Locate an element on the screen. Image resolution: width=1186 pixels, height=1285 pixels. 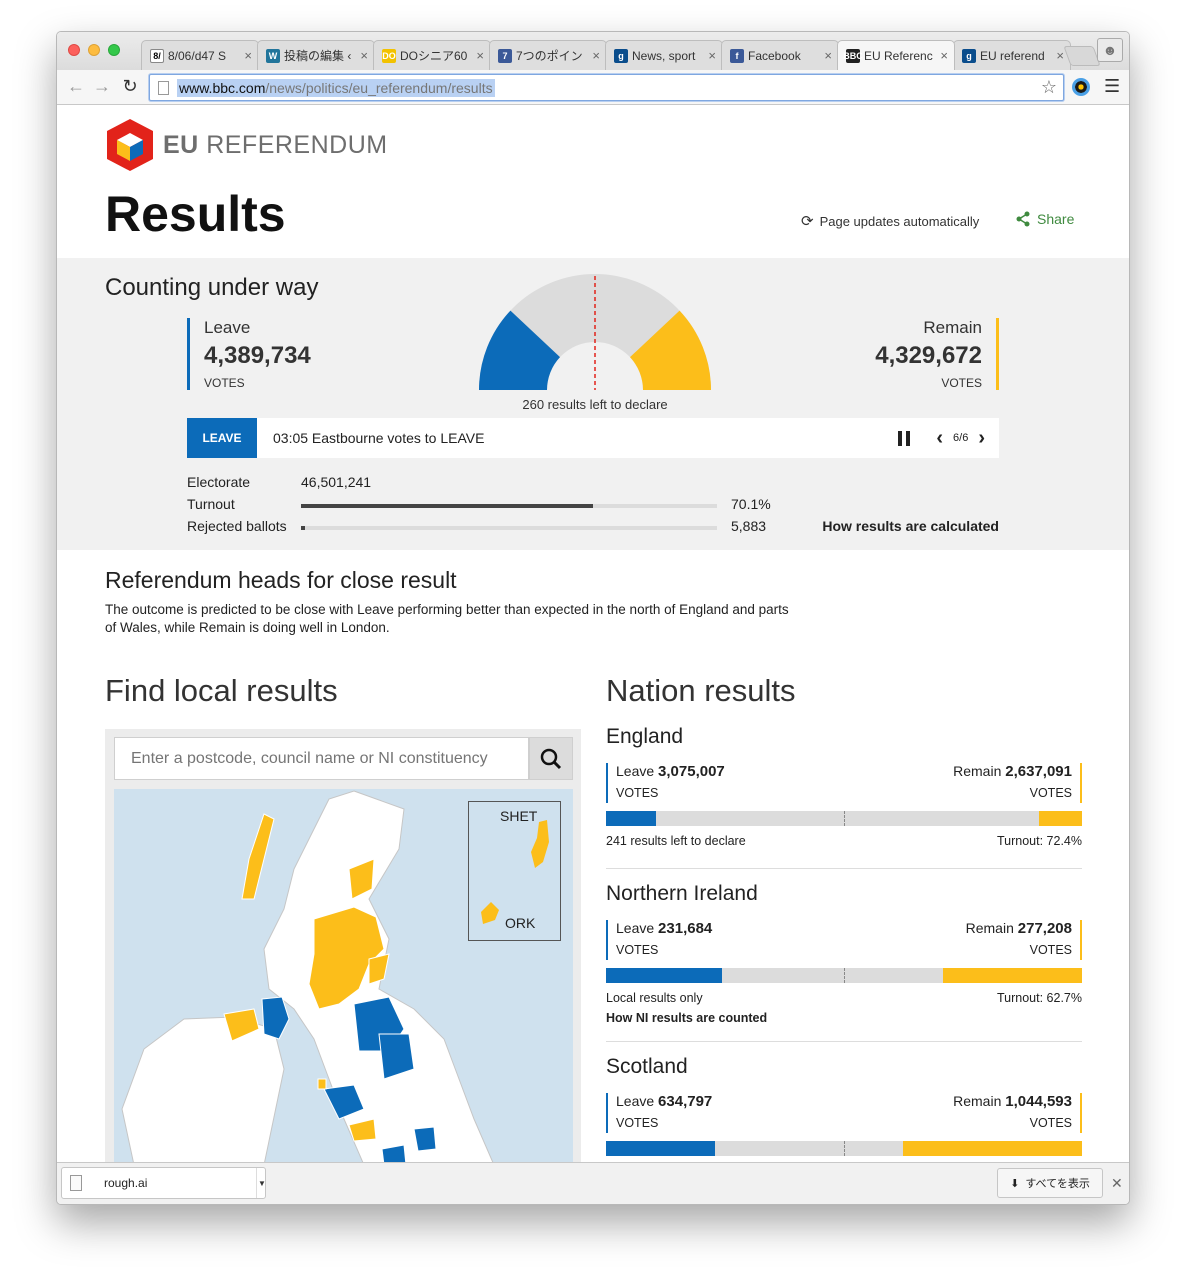
how-results-calculated-link: How results are calculated is located at coordinates (910, 526).